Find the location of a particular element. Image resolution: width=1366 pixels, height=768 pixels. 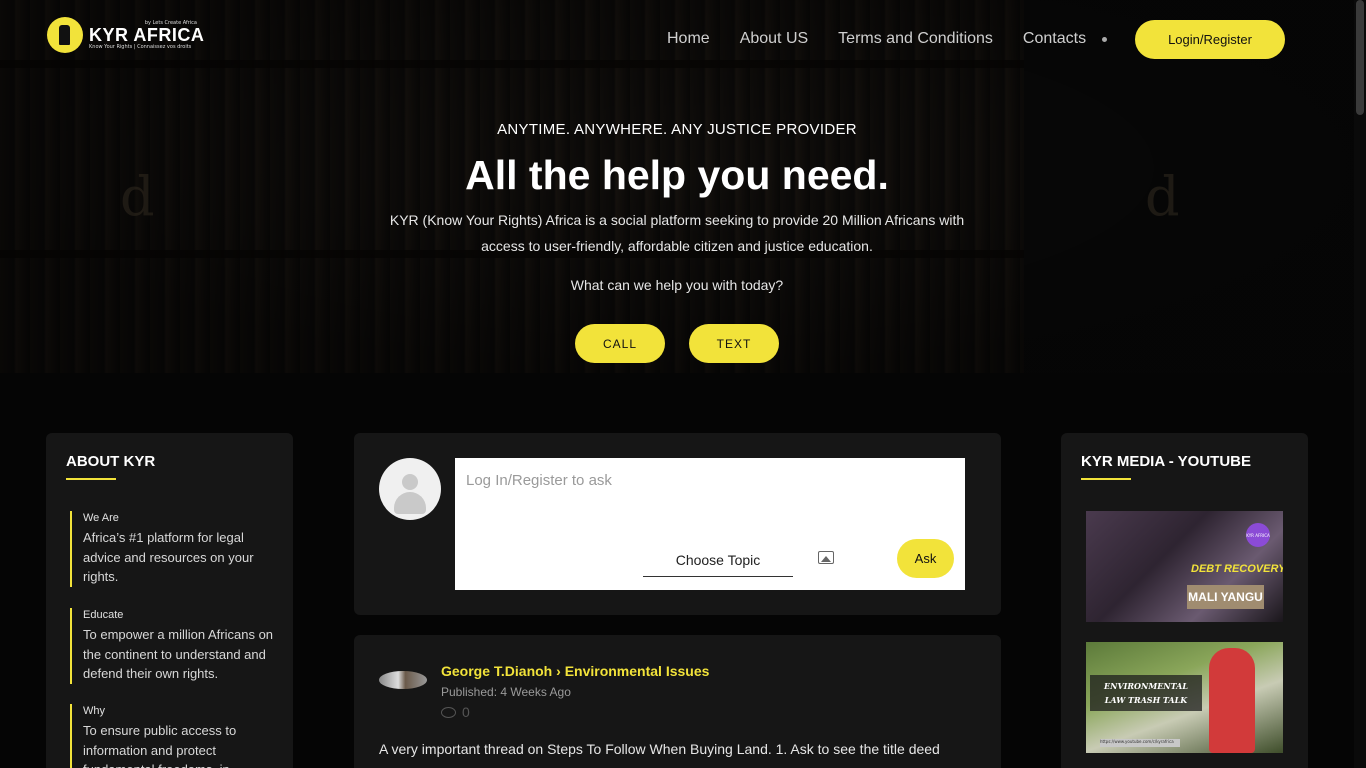

about-item-label: Why is located at coordinates (94, 711).